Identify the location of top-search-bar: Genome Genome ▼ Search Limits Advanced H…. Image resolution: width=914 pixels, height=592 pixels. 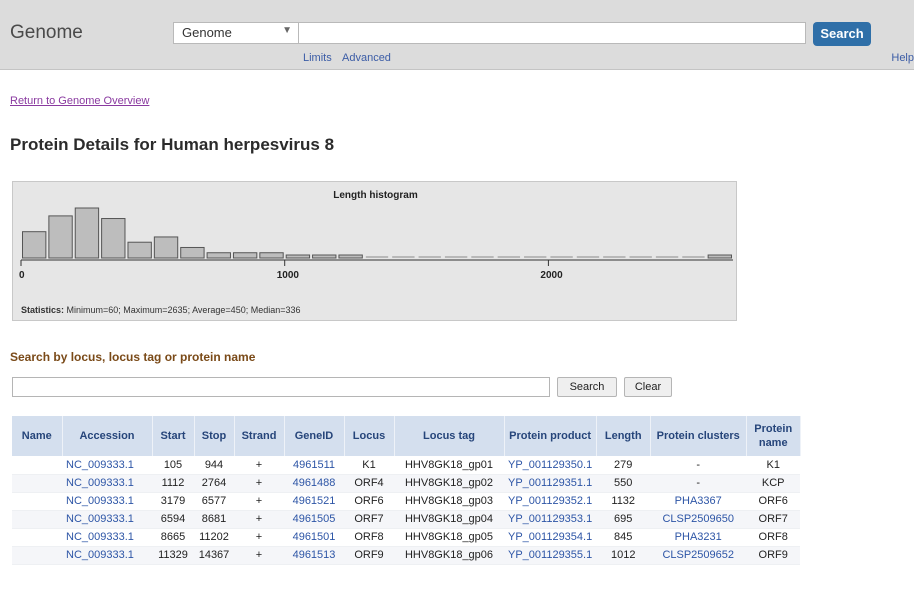
(457, 35).